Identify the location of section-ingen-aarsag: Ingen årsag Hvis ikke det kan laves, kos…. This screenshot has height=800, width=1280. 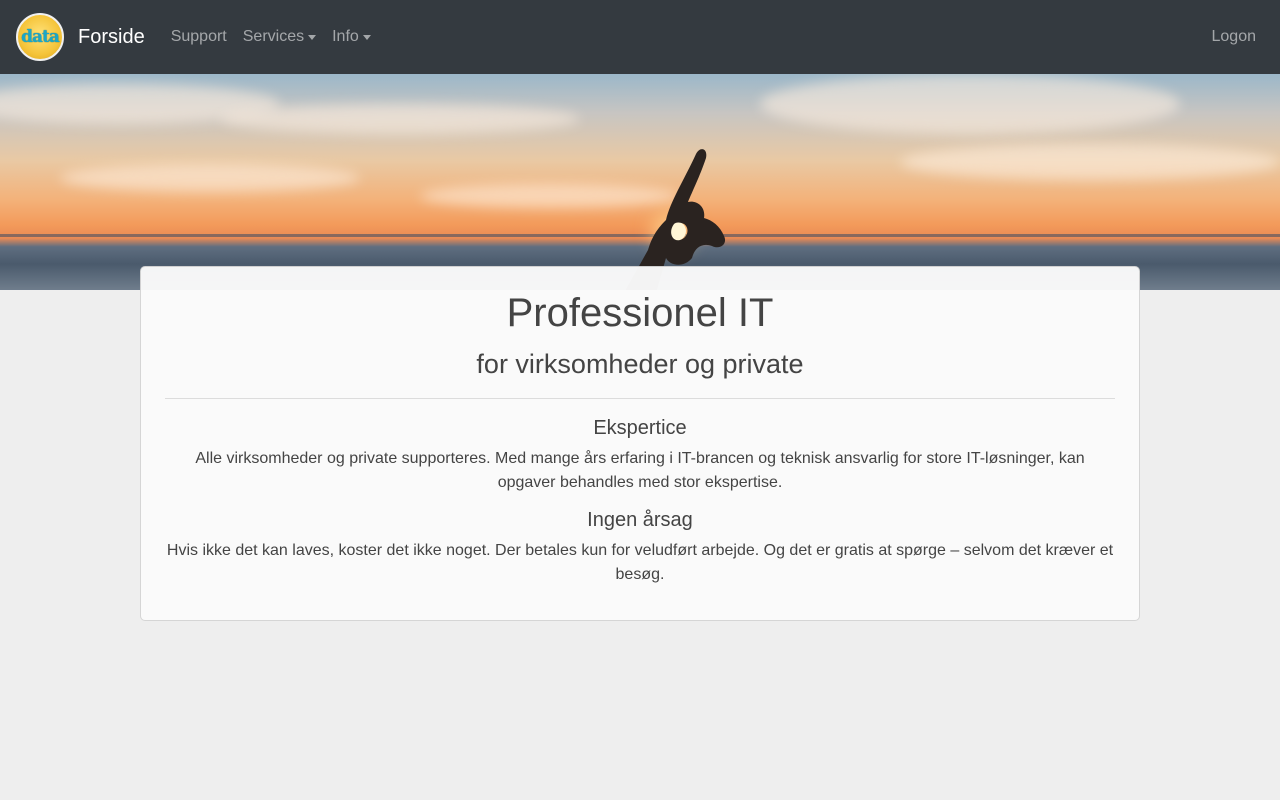
(640, 547).